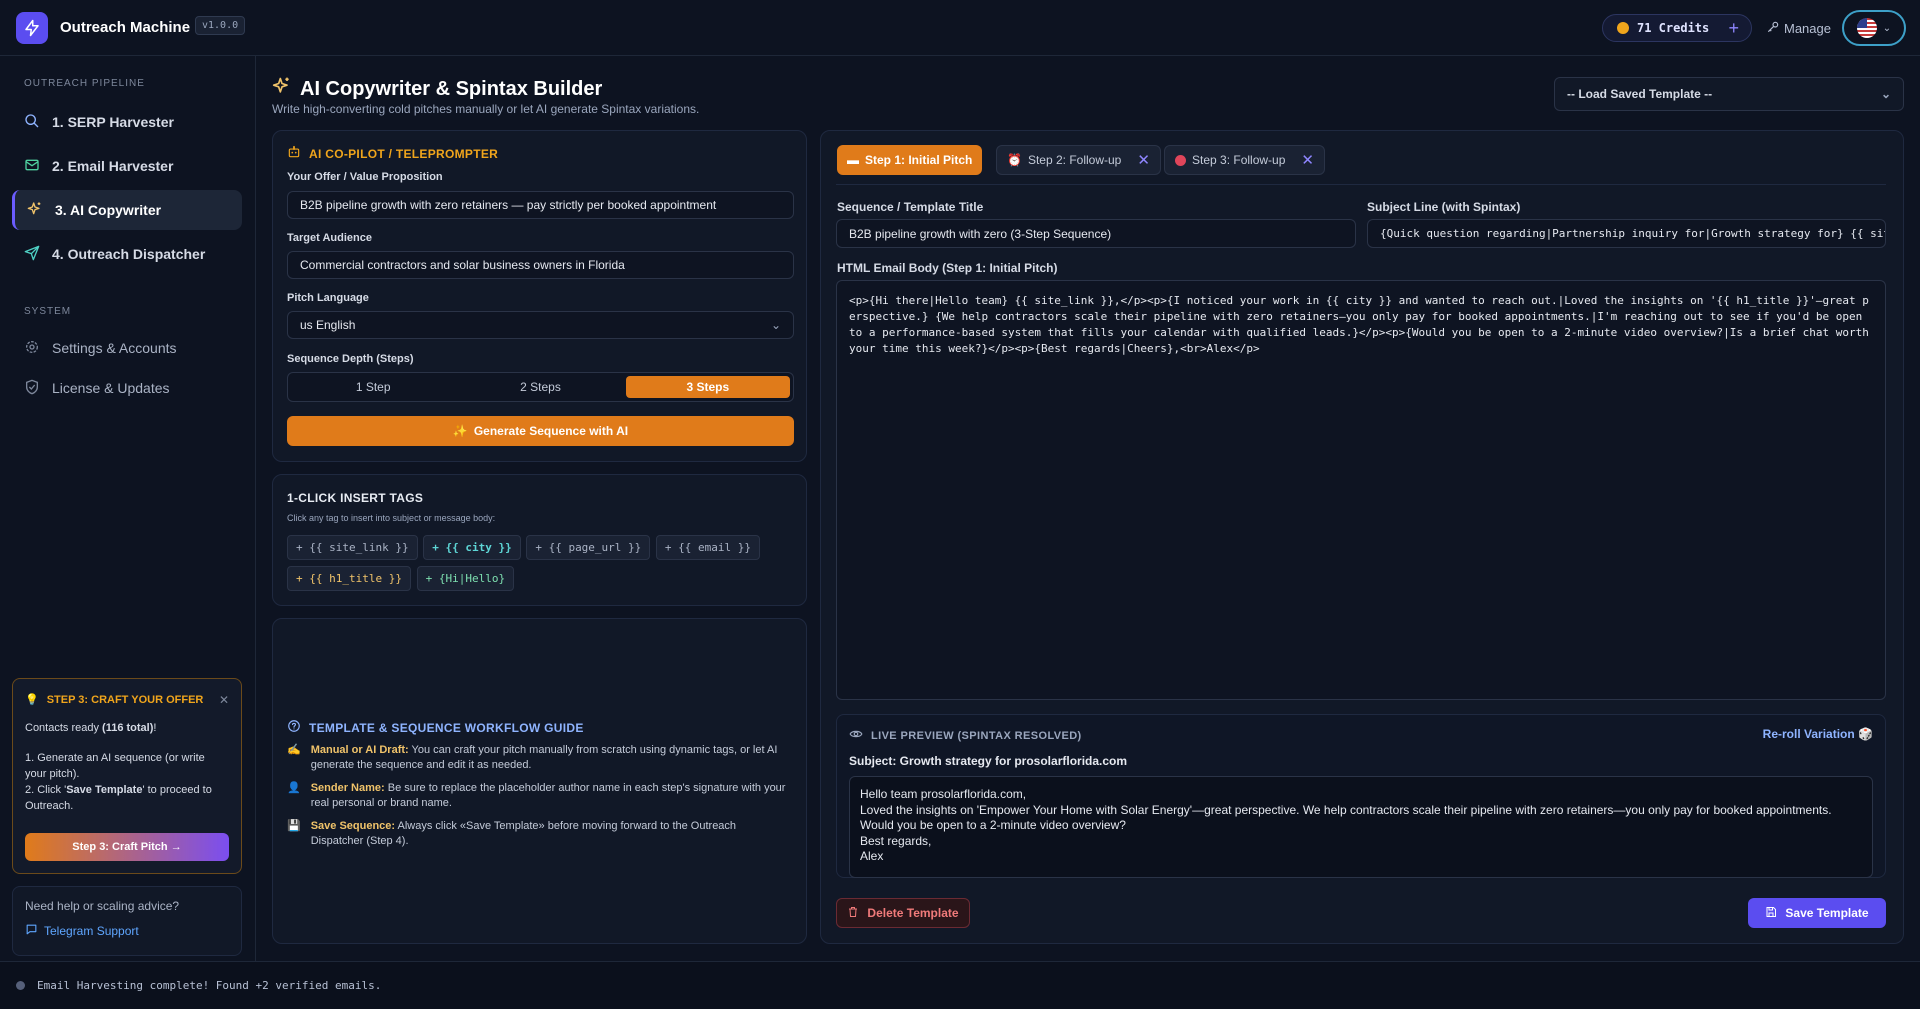 The height and width of the screenshot is (1009, 1920). What do you see at coordinates (48, 311) in the screenshot?
I see `system-heading: SYSTEM` at bounding box center [48, 311].